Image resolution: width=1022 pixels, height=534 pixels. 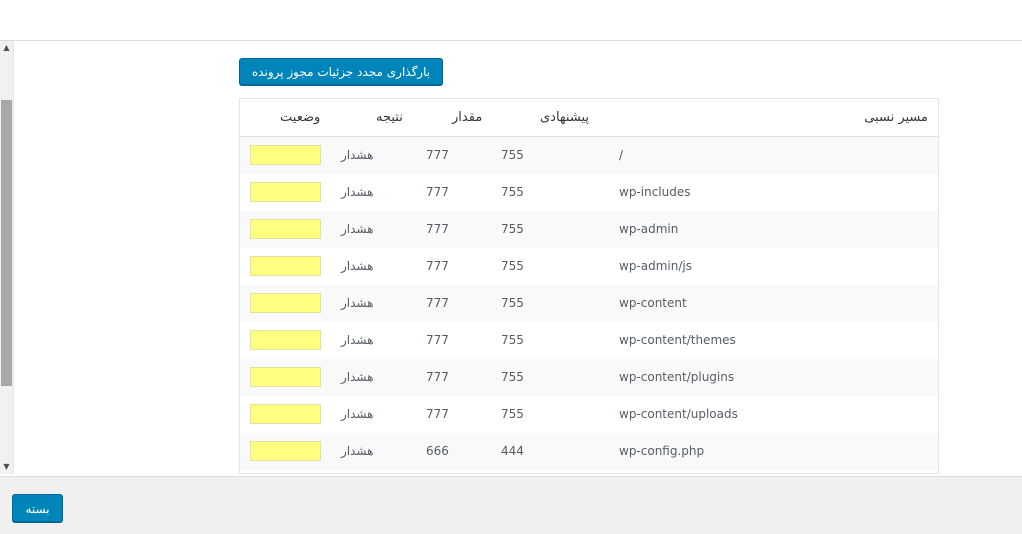 I want to click on table-row: wp-admin 755 777 هشدار, so click(x=589, y=229).